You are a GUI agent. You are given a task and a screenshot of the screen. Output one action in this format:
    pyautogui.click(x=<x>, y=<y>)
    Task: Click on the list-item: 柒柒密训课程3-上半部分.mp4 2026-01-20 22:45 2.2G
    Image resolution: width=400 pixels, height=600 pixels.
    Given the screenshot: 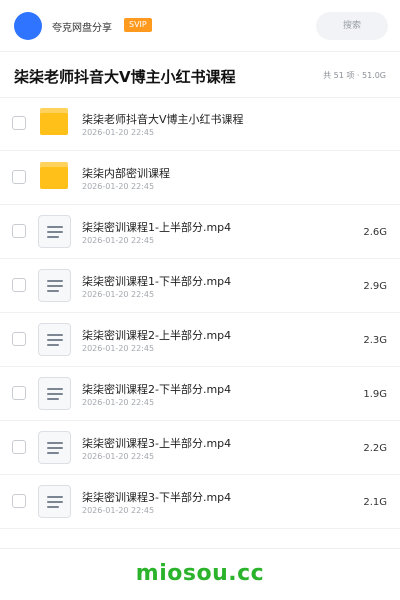 What is the action you would take?
    pyautogui.click(x=200, y=448)
    